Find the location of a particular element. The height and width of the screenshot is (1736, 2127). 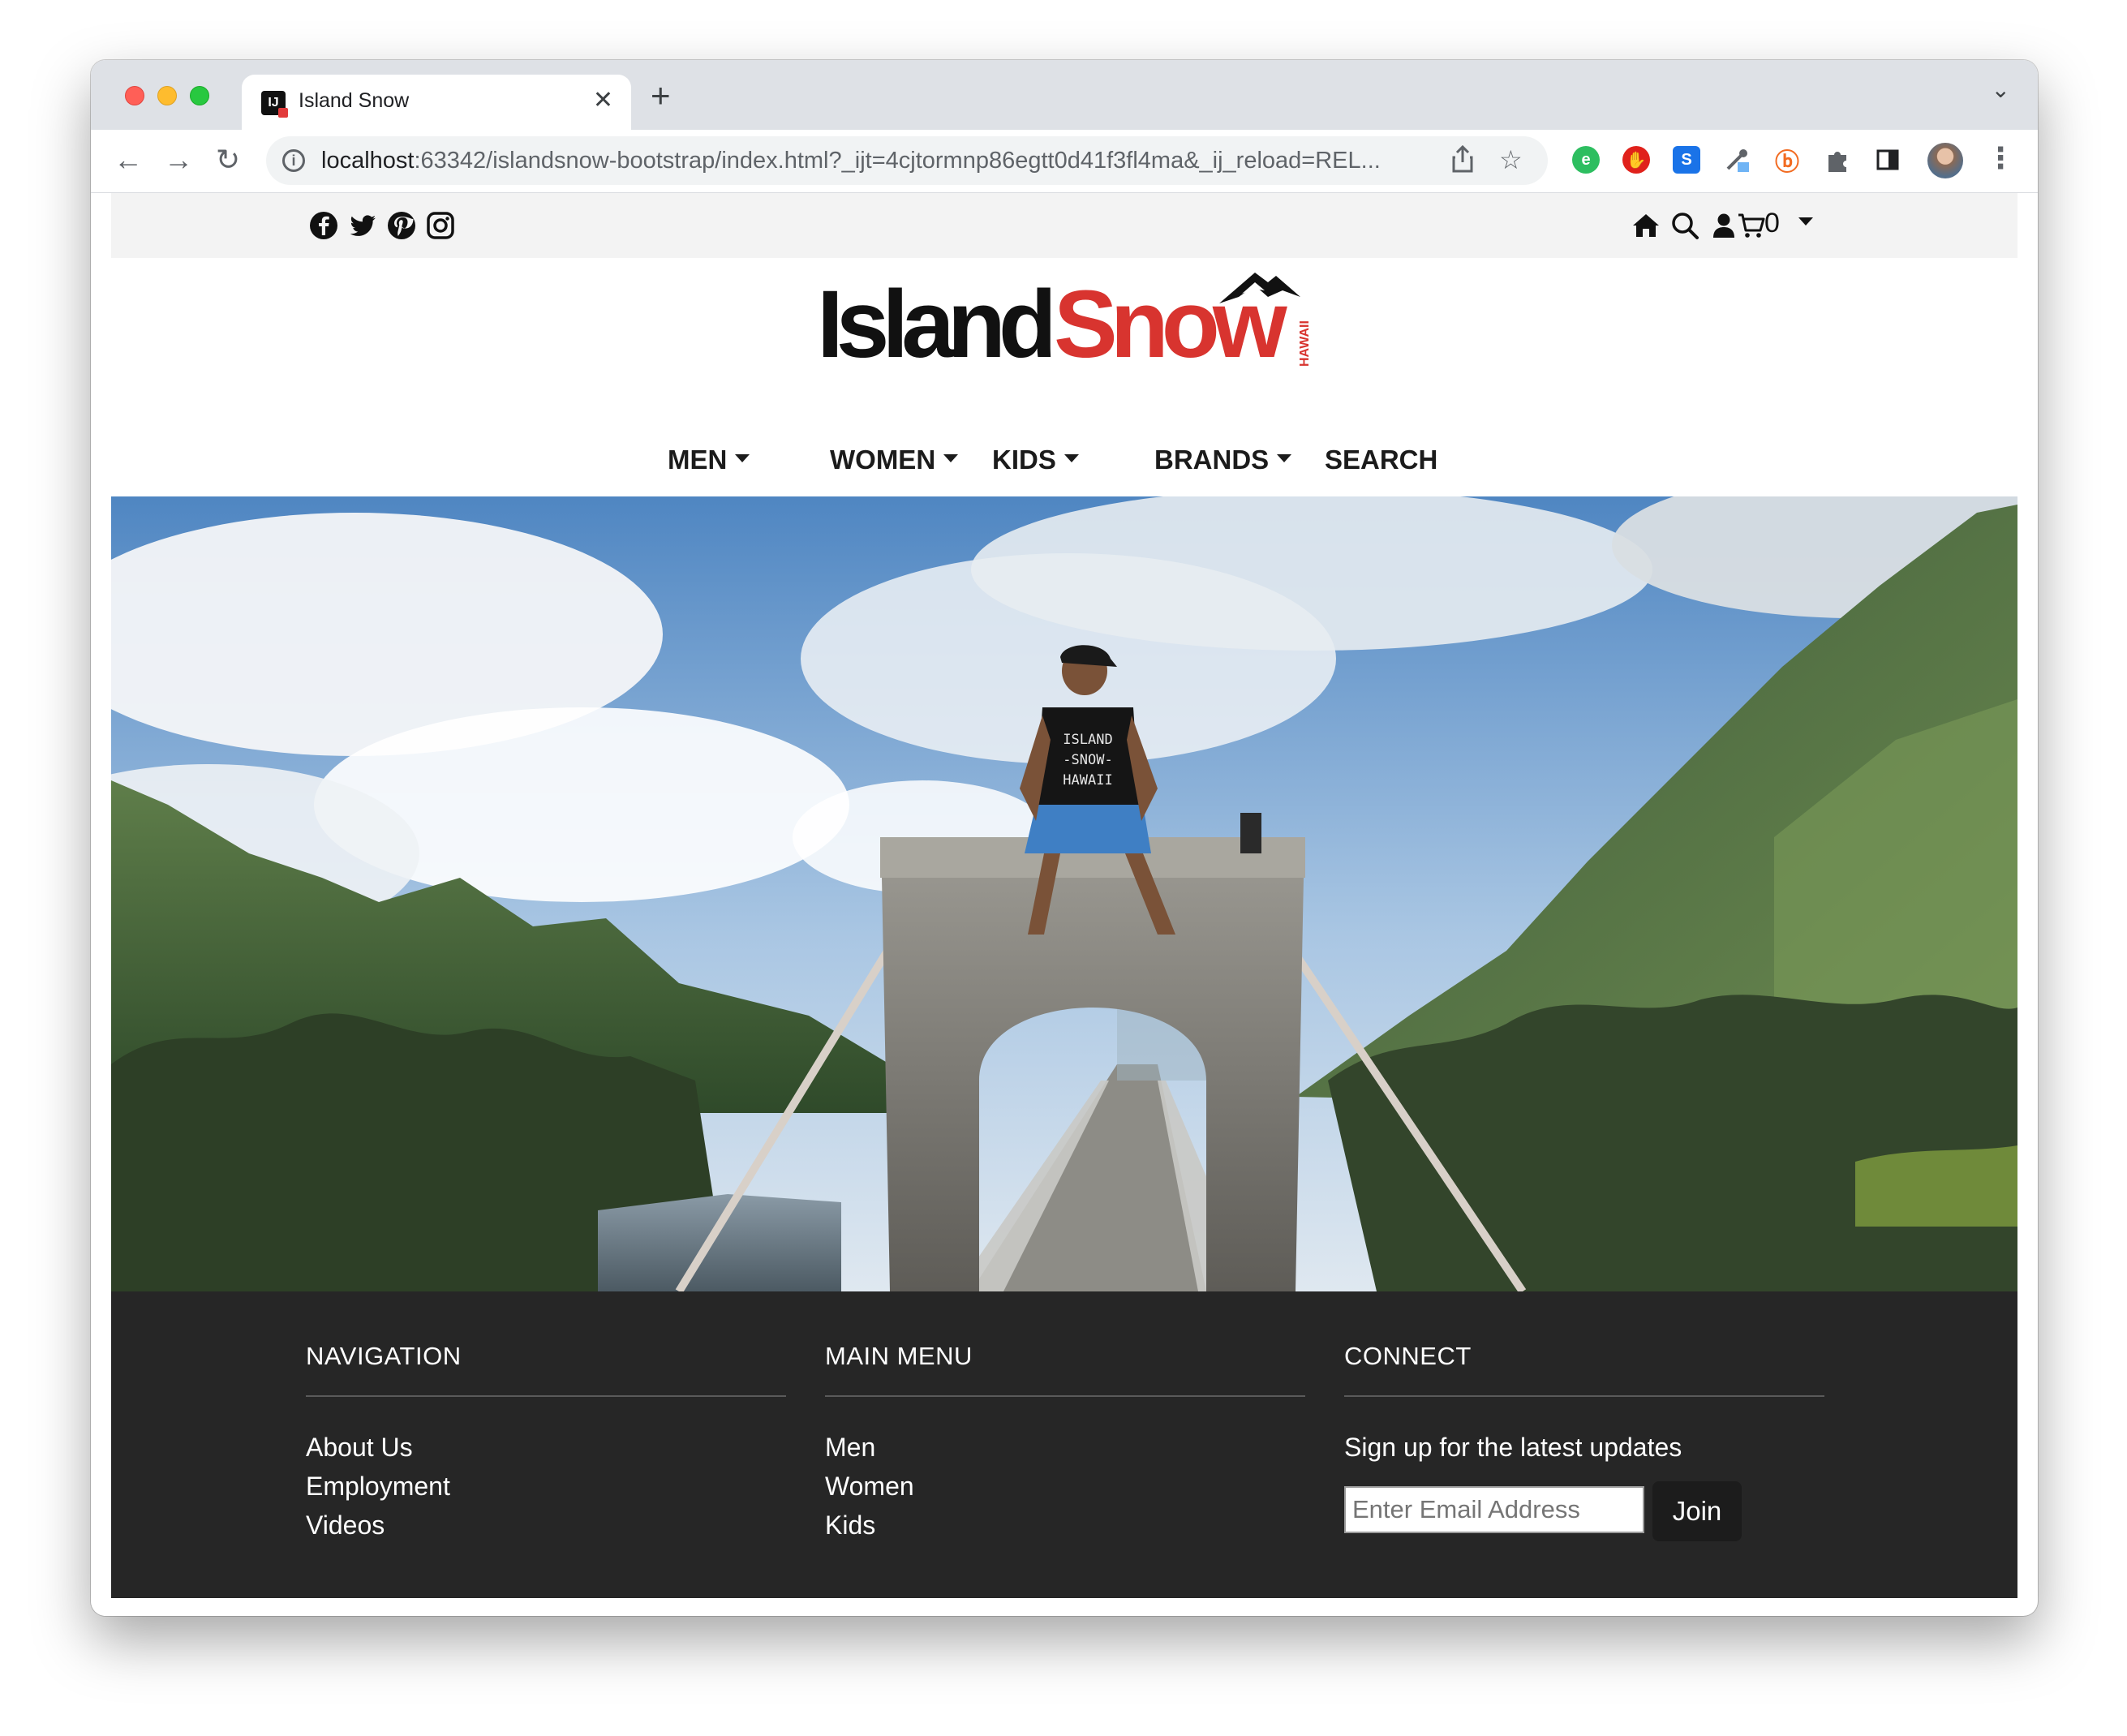

logo-tagline: HAWAII is located at coordinates (1305, 343).